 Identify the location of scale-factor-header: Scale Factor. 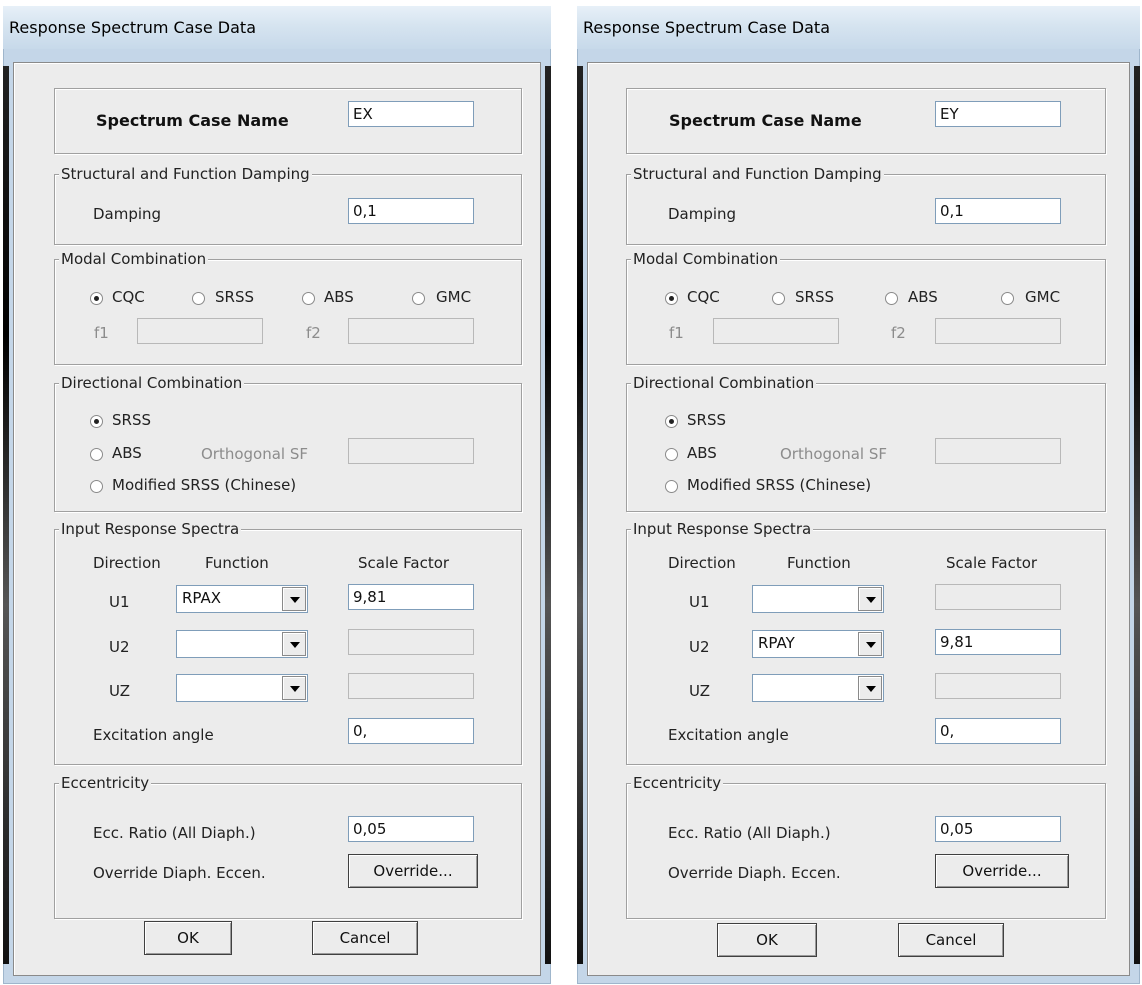
(404, 563).